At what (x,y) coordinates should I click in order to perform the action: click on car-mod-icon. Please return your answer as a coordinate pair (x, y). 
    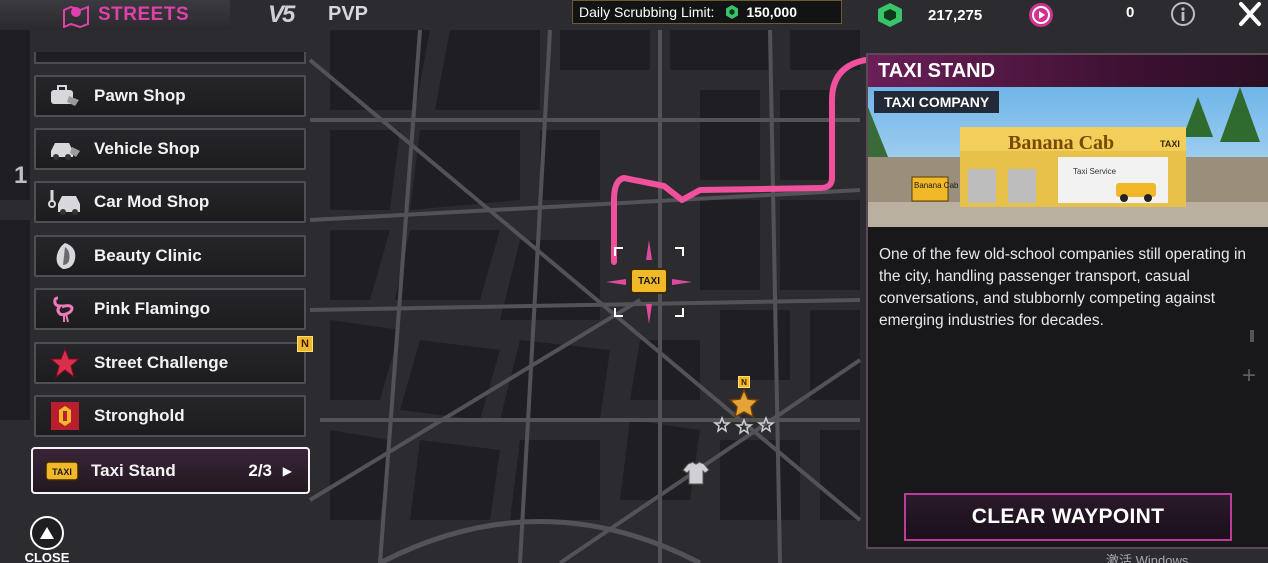
    Looking at the image, I should click on (65, 202).